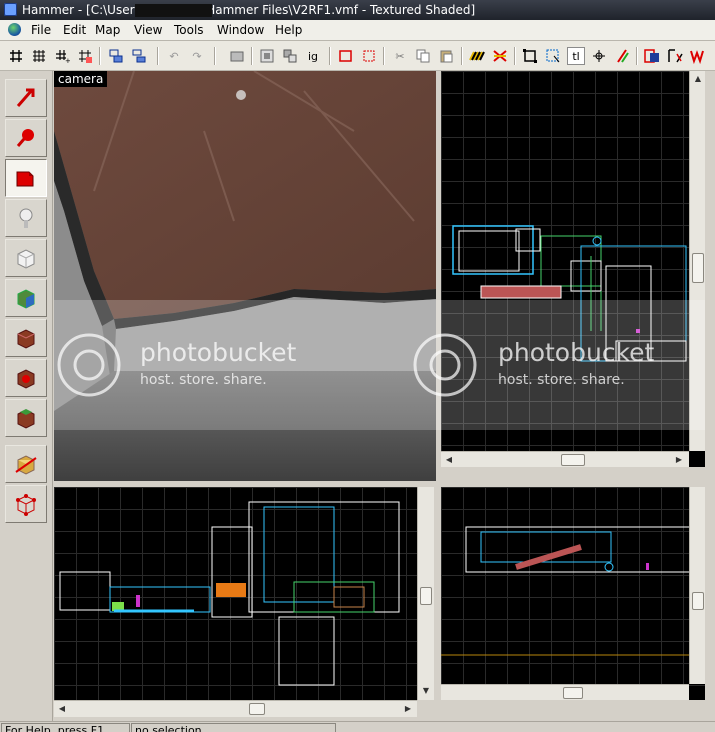 The image size is (715, 732). What do you see at coordinates (426, 691) in the screenshot?
I see `scroll-down-arrow-icon: ▼` at bounding box center [426, 691].